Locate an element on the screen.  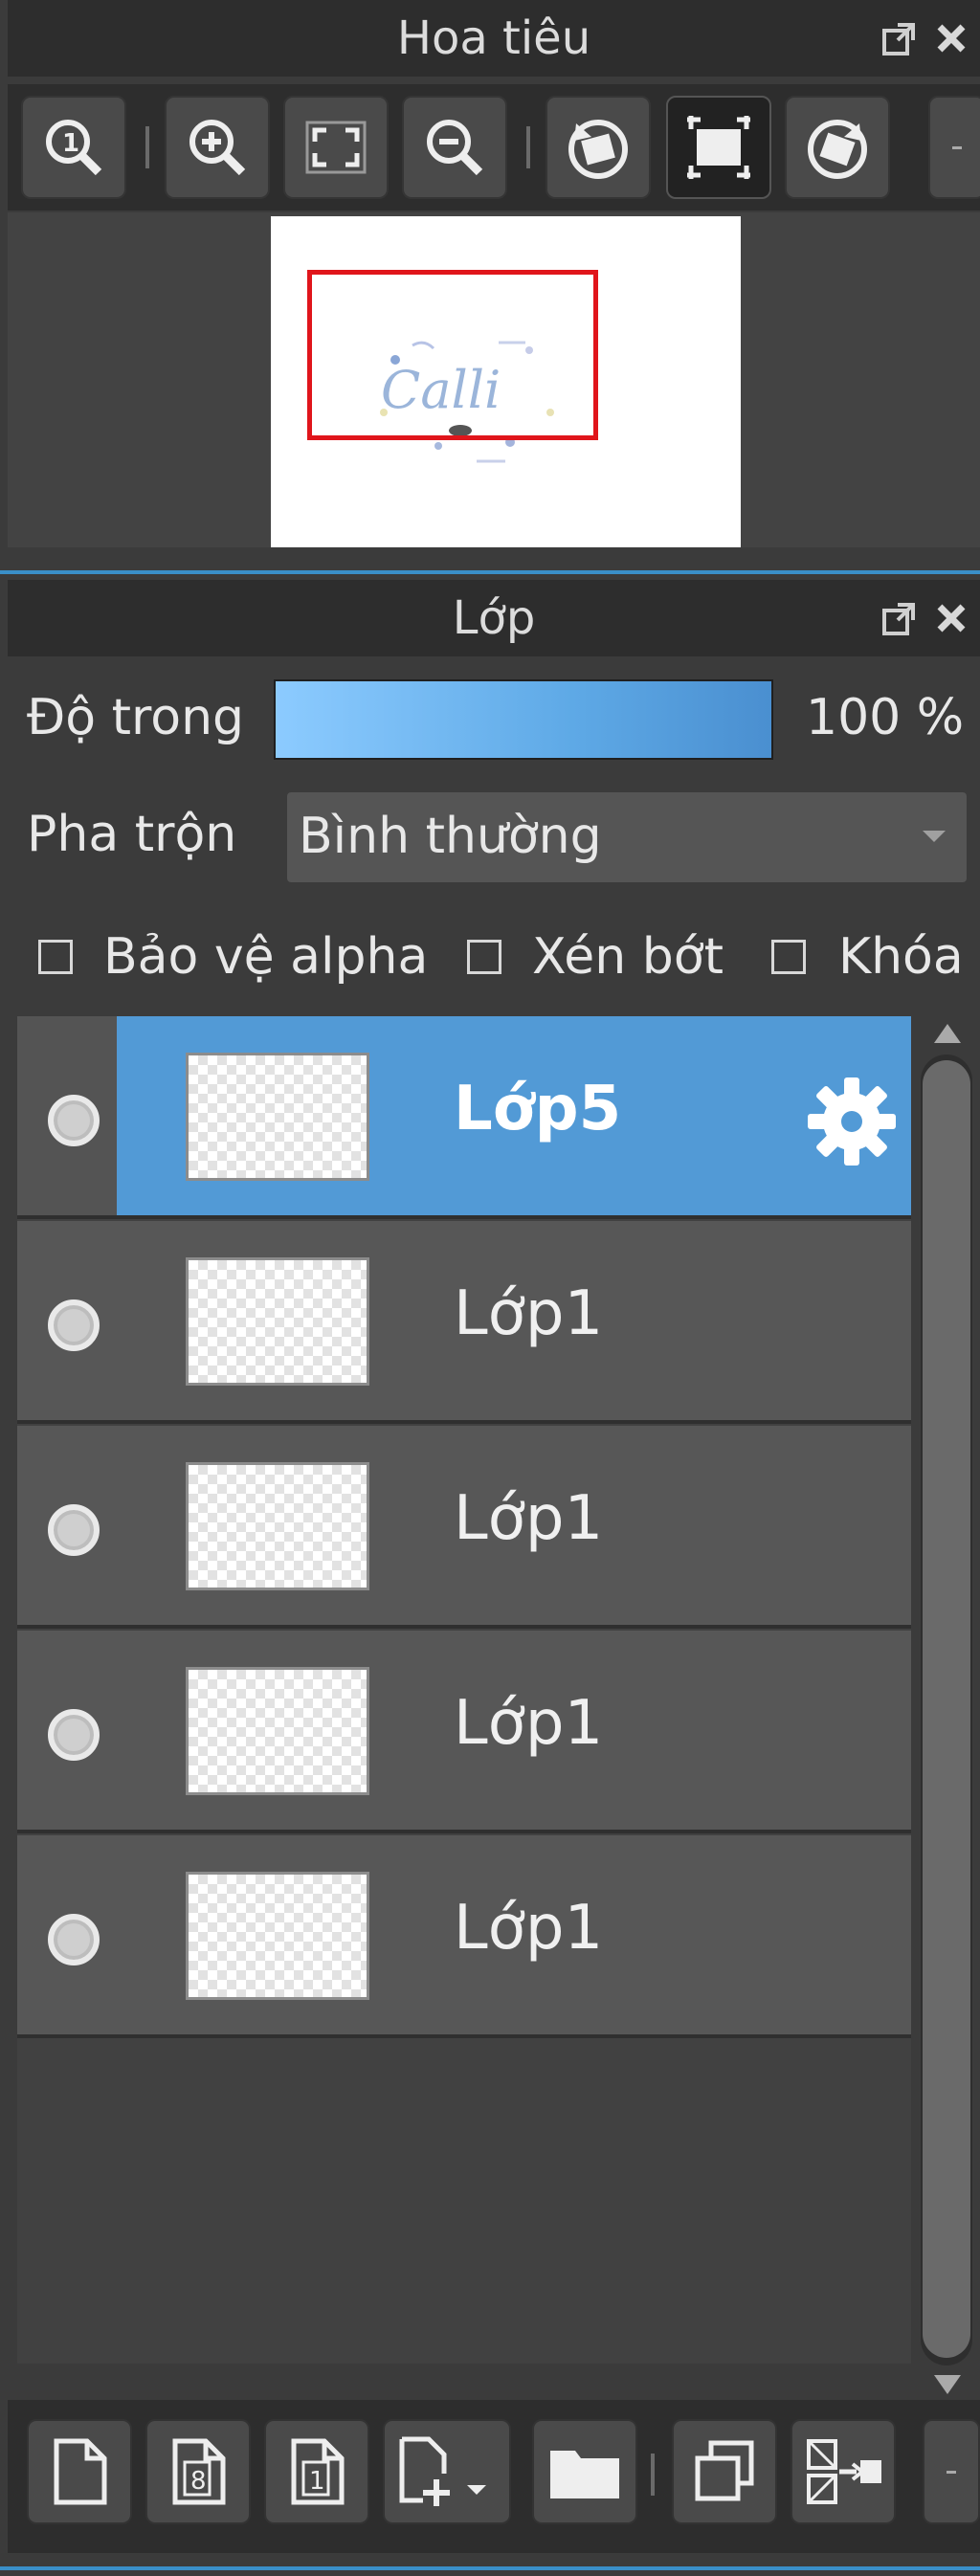
fit-screen-icon is located at coordinates (336, 147).